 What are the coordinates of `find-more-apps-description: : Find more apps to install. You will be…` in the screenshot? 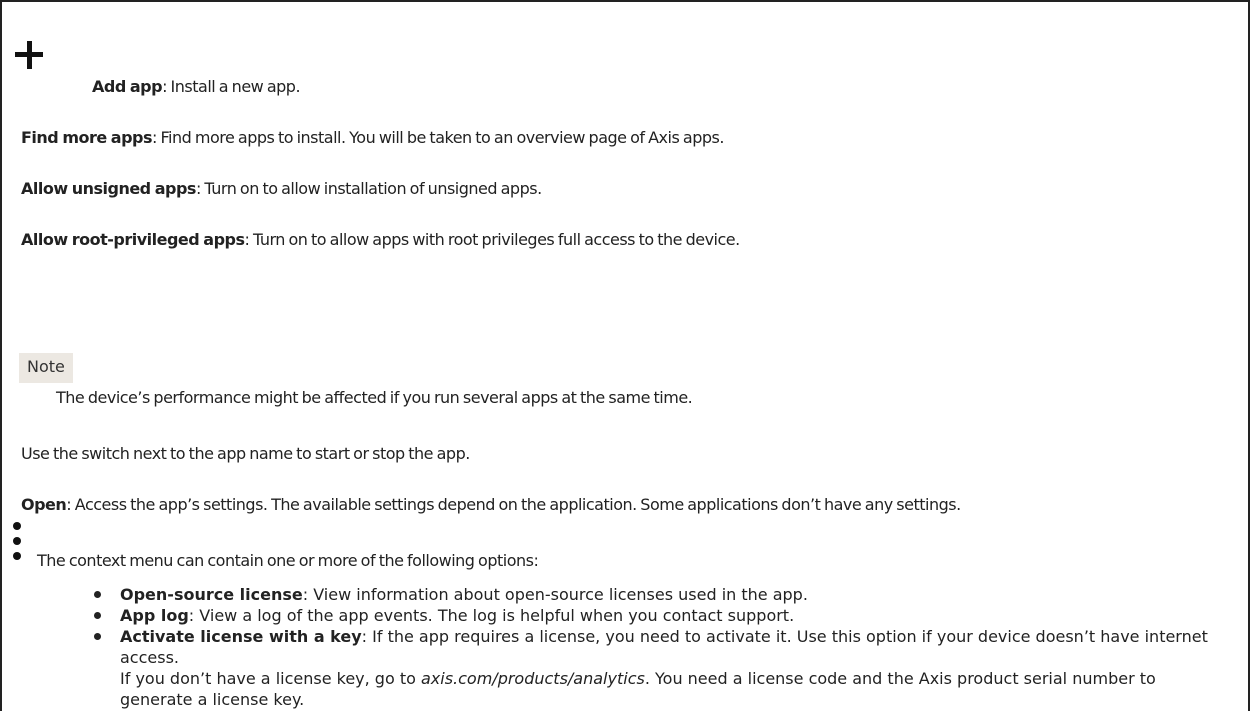 It's located at (438, 137).